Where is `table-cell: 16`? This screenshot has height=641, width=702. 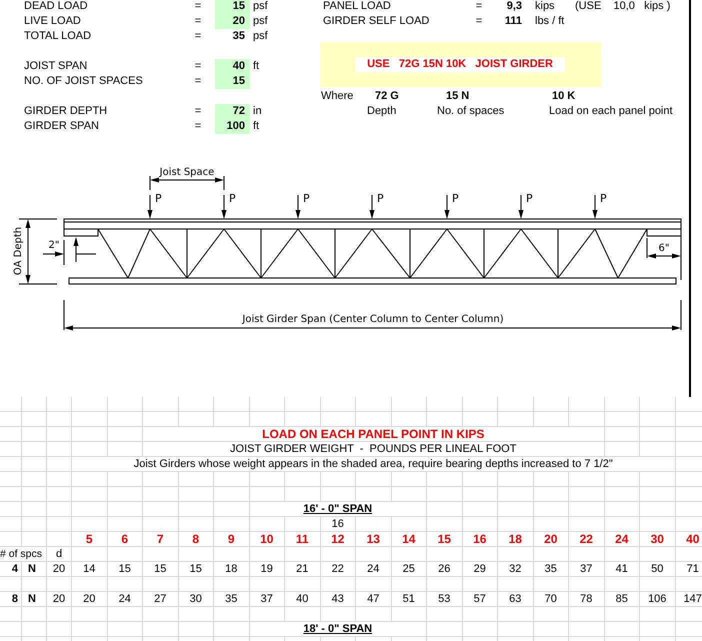 table-cell: 16 is located at coordinates (338, 524).